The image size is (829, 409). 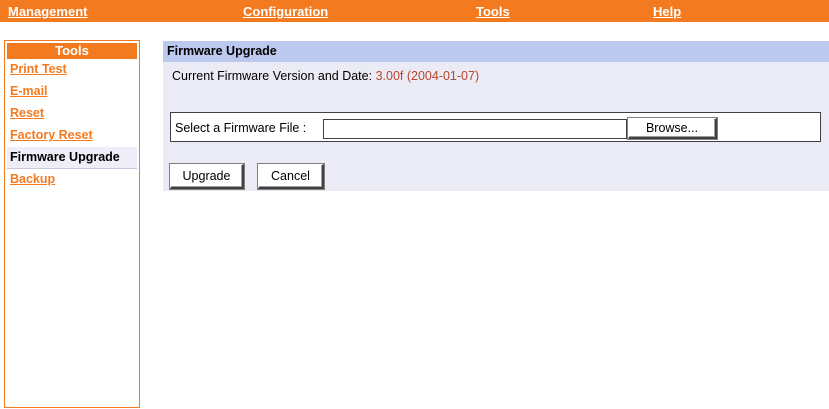 I want to click on firmware-version-value: 3.00f (2004-01-07), so click(x=427, y=76).